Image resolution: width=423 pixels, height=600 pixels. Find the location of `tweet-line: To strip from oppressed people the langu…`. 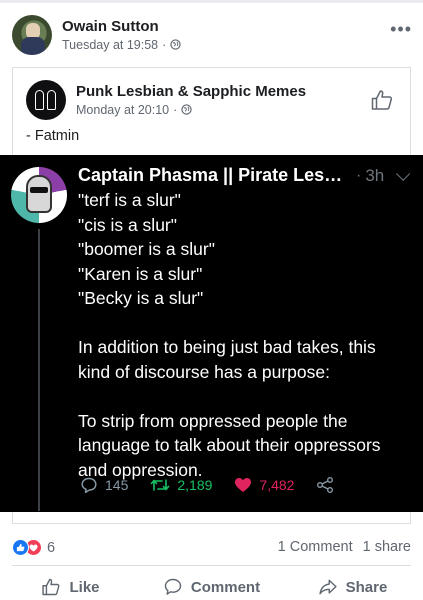

tweet-line: To strip from oppressed people the langu… is located at coordinates (229, 445).